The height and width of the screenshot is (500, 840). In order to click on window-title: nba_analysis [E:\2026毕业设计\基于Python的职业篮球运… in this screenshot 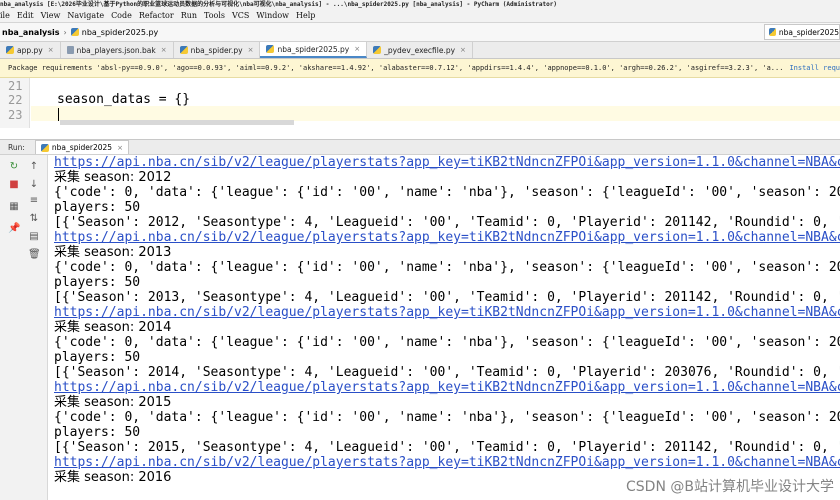, I will do `click(420, 4)`.